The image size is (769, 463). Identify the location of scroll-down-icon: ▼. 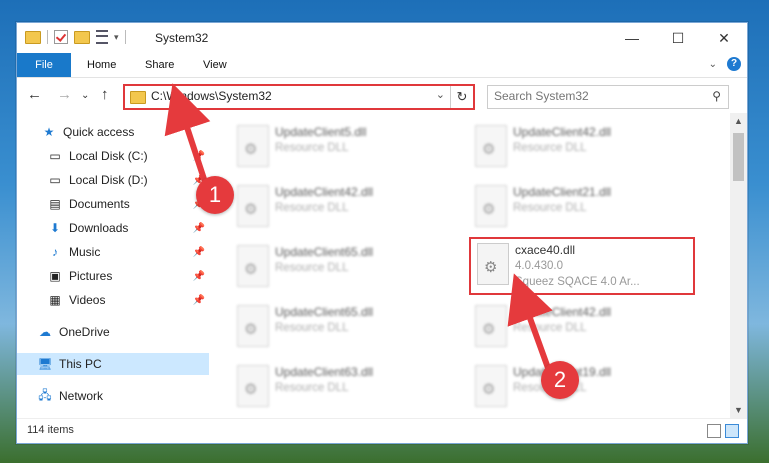
(738, 410).